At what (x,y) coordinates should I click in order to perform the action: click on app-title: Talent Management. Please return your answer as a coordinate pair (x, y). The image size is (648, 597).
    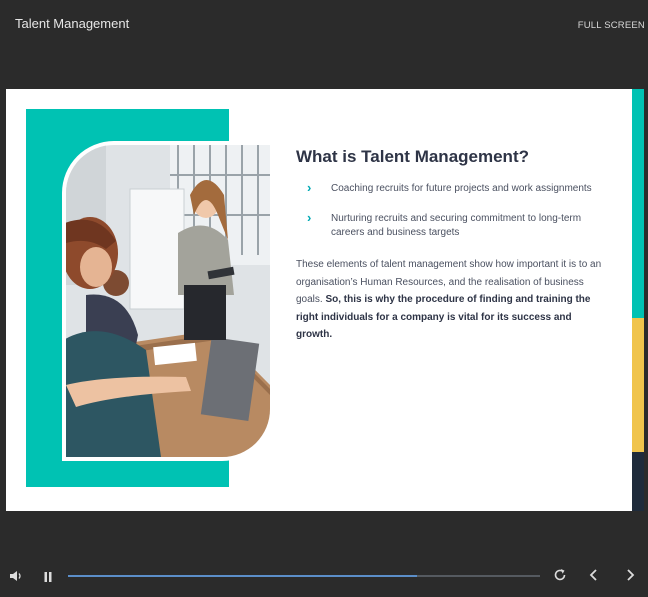
    Looking at the image, I should click on (72, 23).